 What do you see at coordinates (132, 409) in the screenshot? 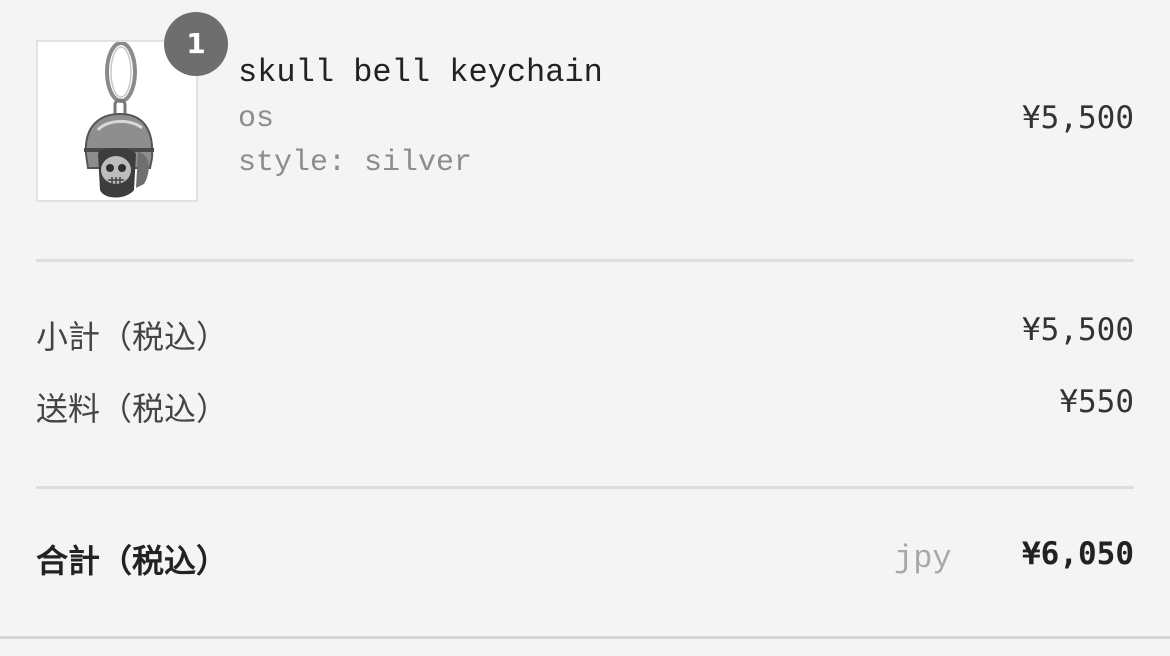
I see `shipping-label: 送料（税込）` at bounding box center [132, 409].